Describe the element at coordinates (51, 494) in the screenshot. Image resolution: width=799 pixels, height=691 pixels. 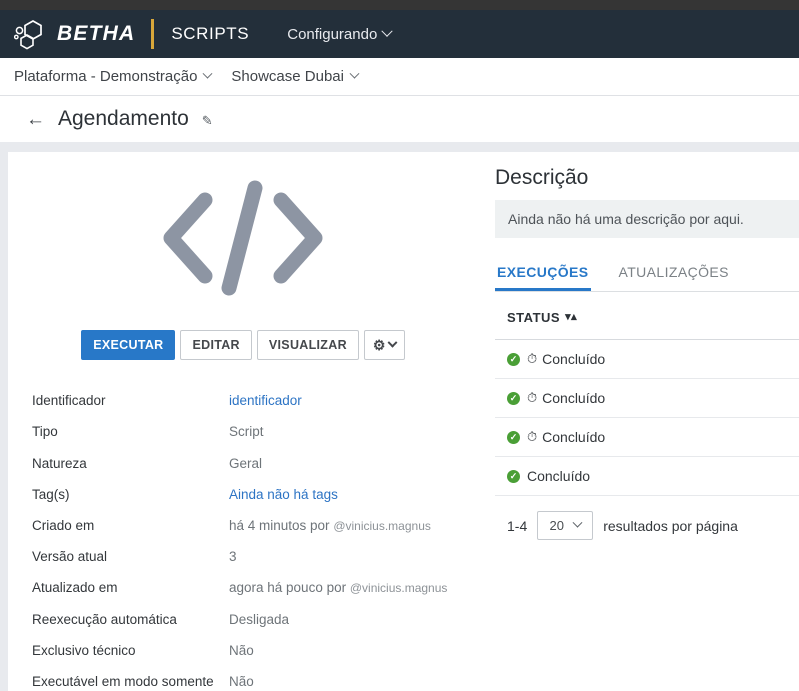
I see `detail-label: Tag(s)` at that location.